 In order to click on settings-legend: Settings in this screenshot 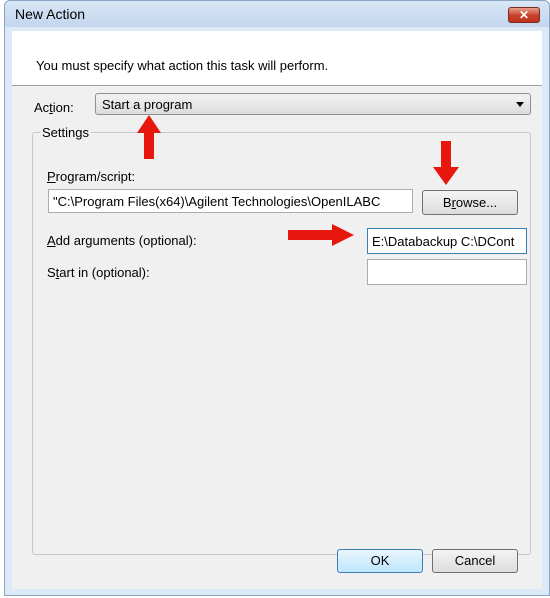, I will do `click(65, 132)`.